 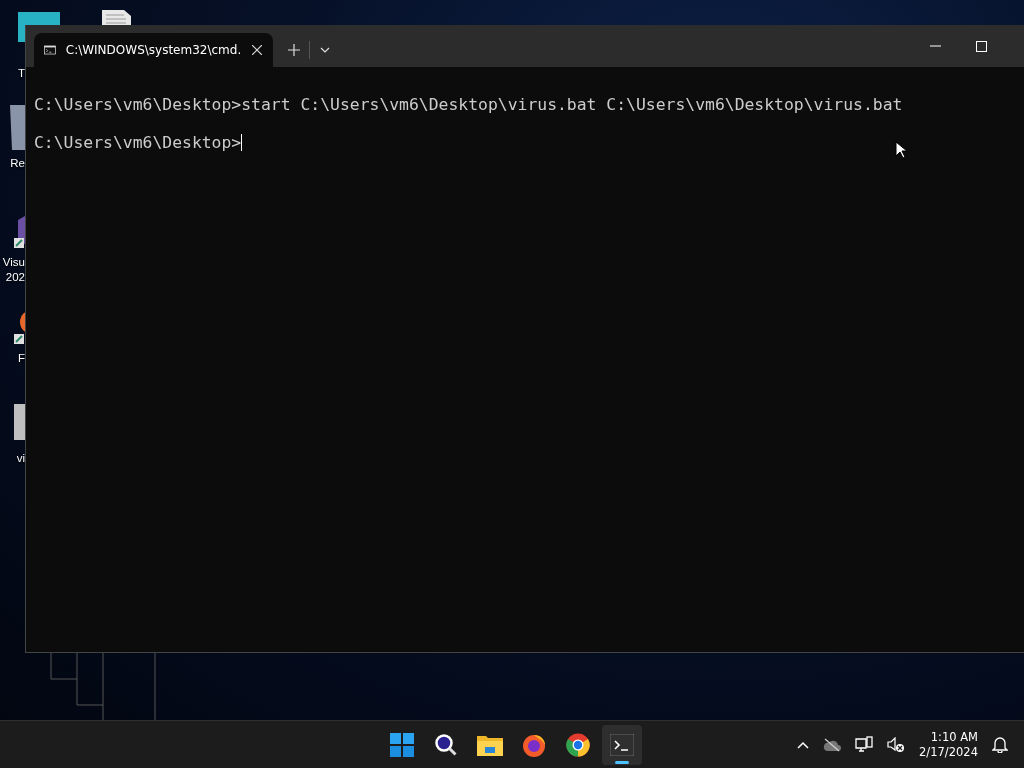 What do you see at coordinates (50, 50) in the screenshot?
I see `console-icon` at bounding box center [50, 50].